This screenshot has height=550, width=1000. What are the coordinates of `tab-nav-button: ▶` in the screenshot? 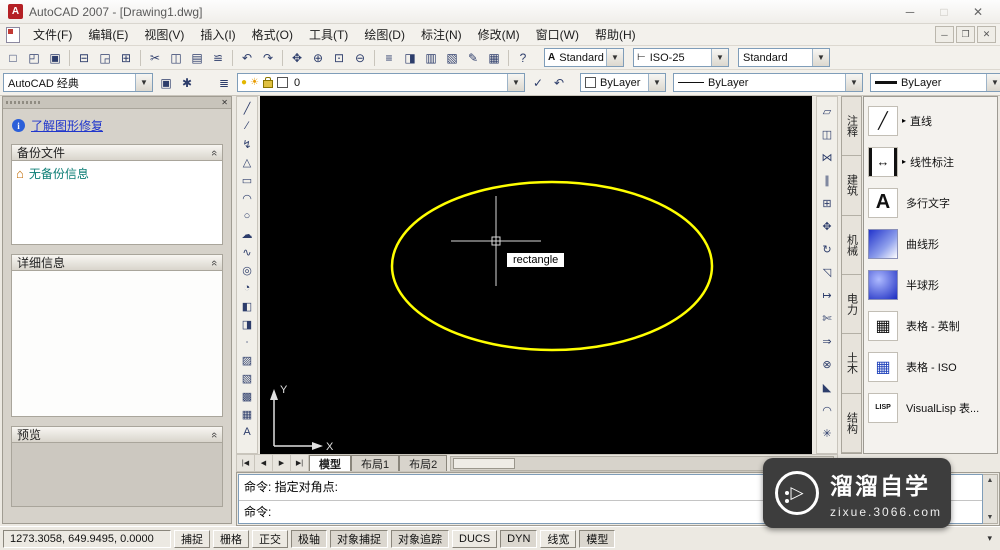 It's located at (282, 463).